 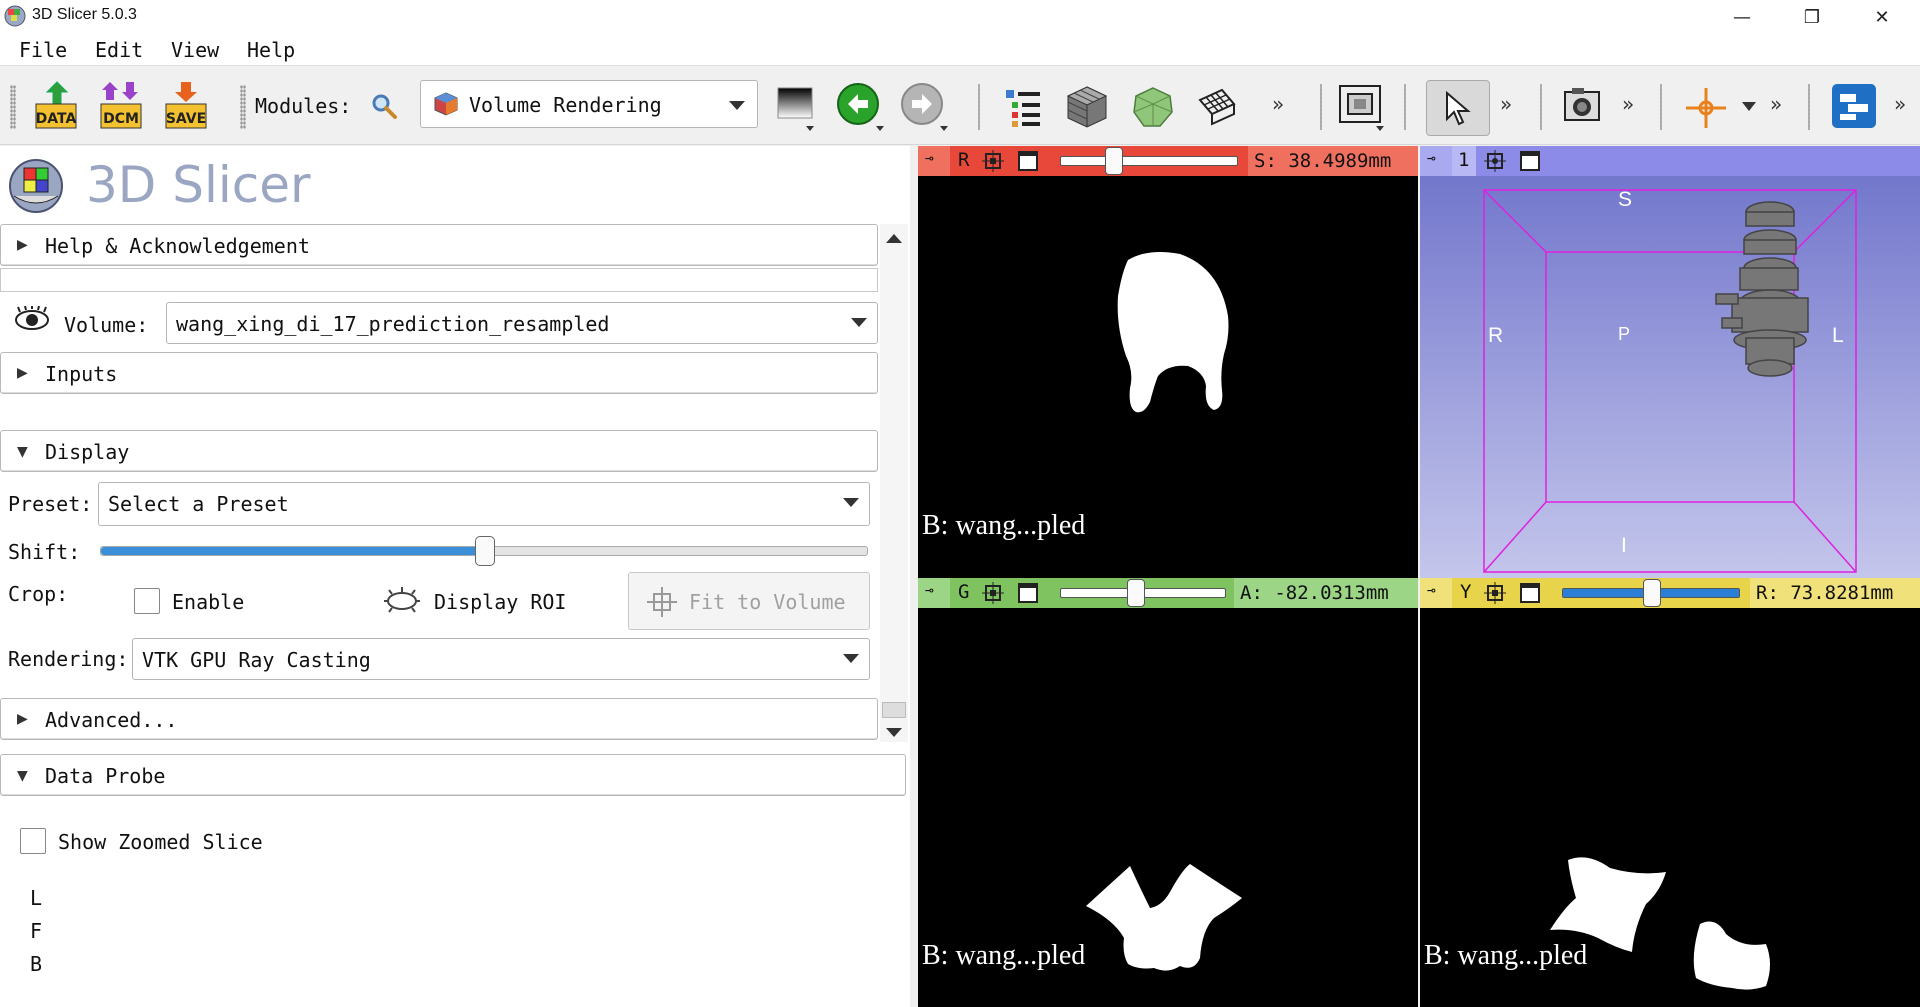 I want to click on mouse-mode-view-transform-button, so click(x=1458, y=108).